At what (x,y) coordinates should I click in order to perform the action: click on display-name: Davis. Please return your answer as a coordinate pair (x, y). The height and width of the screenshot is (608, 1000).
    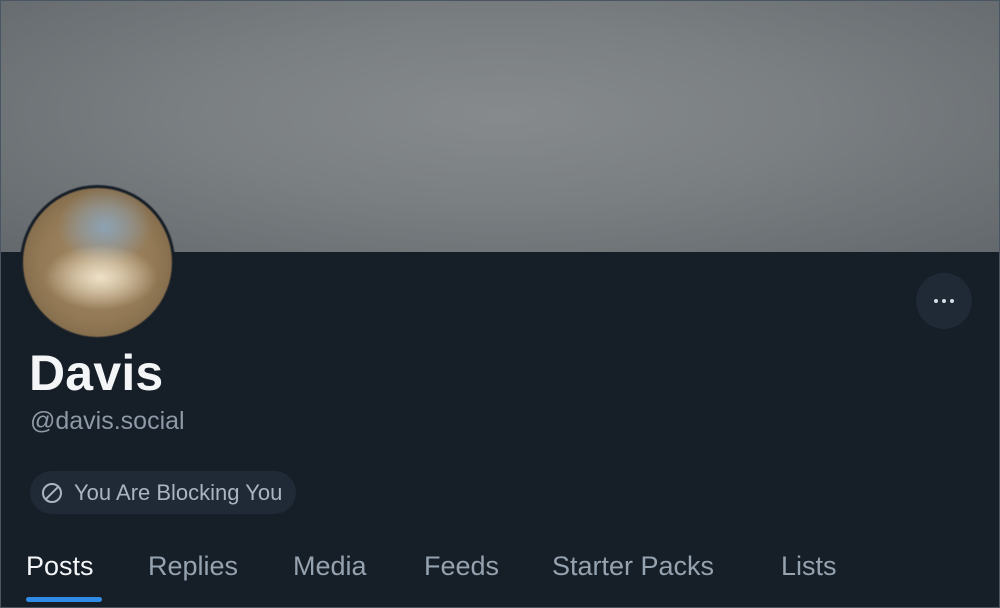
    Looking at the image, I should click on (96, 373).